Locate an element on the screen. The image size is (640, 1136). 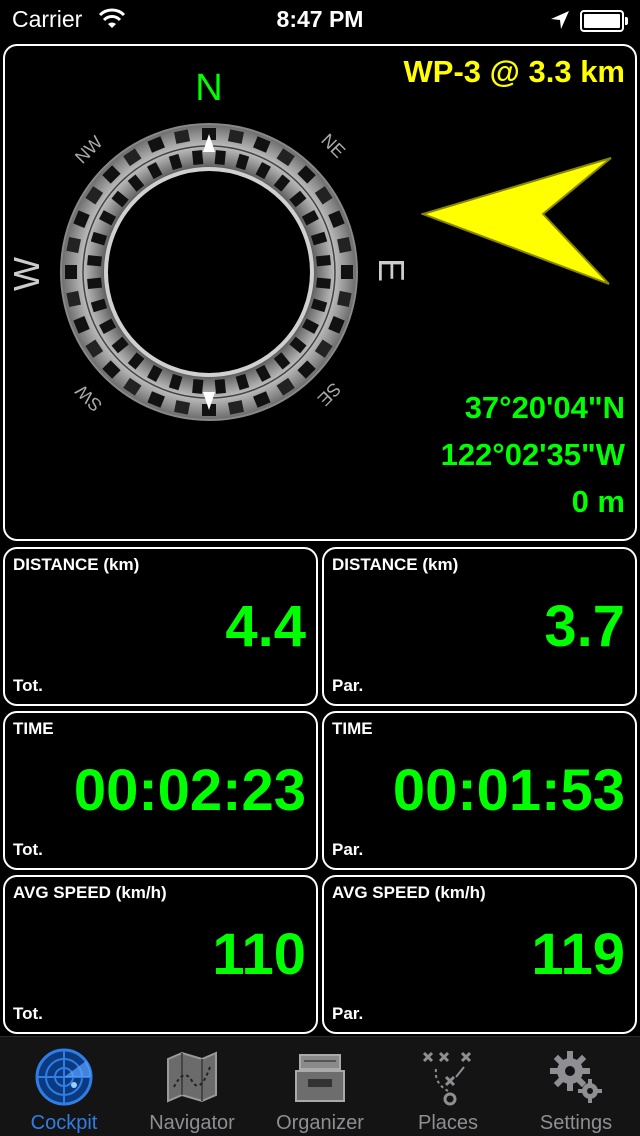
tile-time-total: TIME 00:02:23 Tot. is located at coordinates (160, 790).